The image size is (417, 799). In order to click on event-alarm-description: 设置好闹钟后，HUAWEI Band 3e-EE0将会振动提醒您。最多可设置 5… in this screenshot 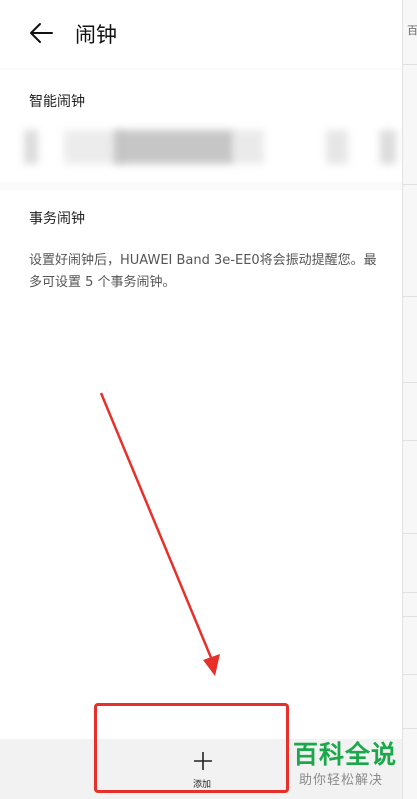, I will do `click(203, 271)`.